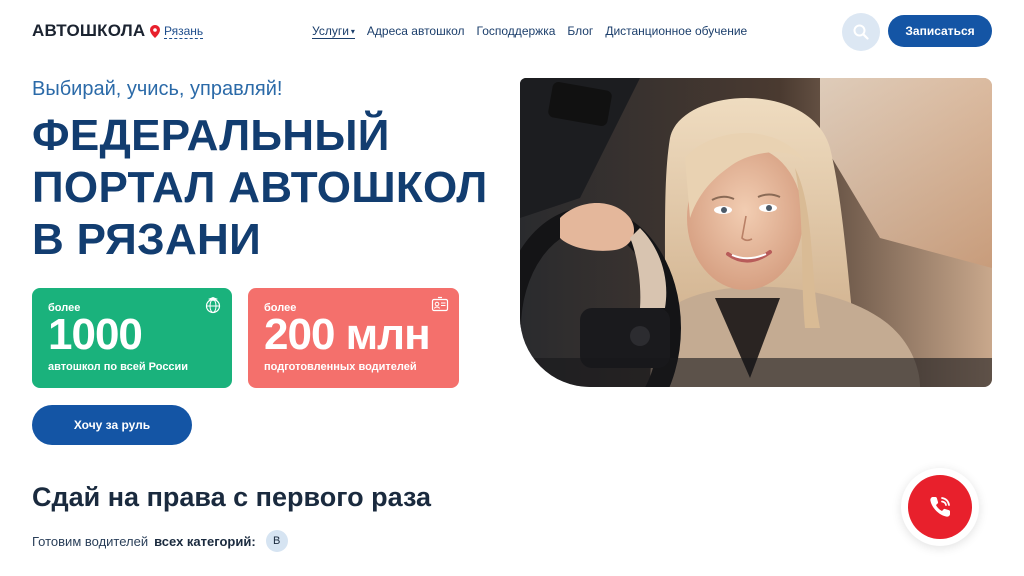 The width and height of the screenshot is (1024, 576). I want to click on city-label: Рязань, so click(184, 31).